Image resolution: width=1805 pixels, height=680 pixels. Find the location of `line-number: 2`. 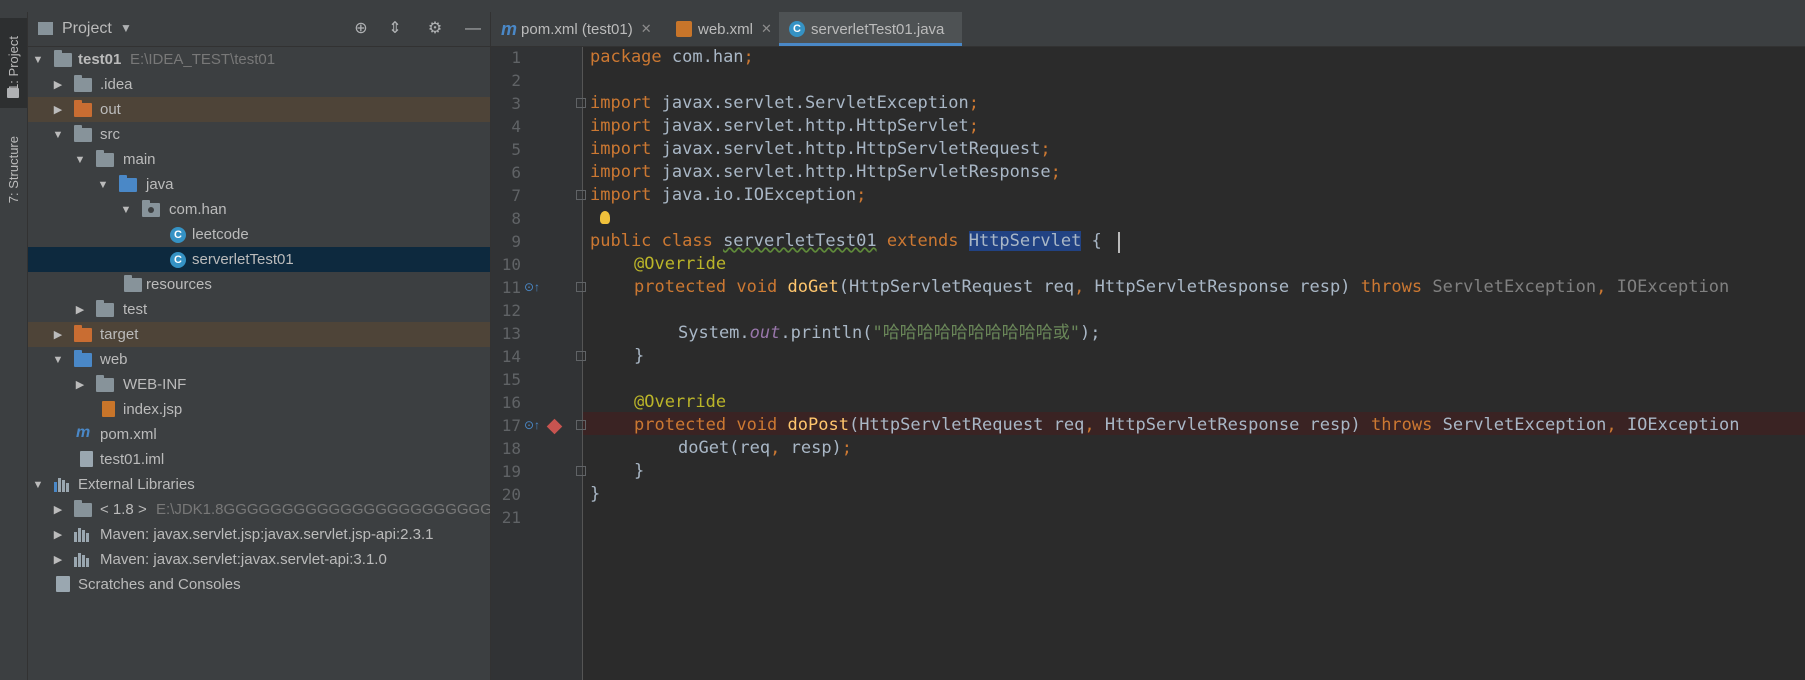

line-number: 2 is located at coordinates (516, 80).